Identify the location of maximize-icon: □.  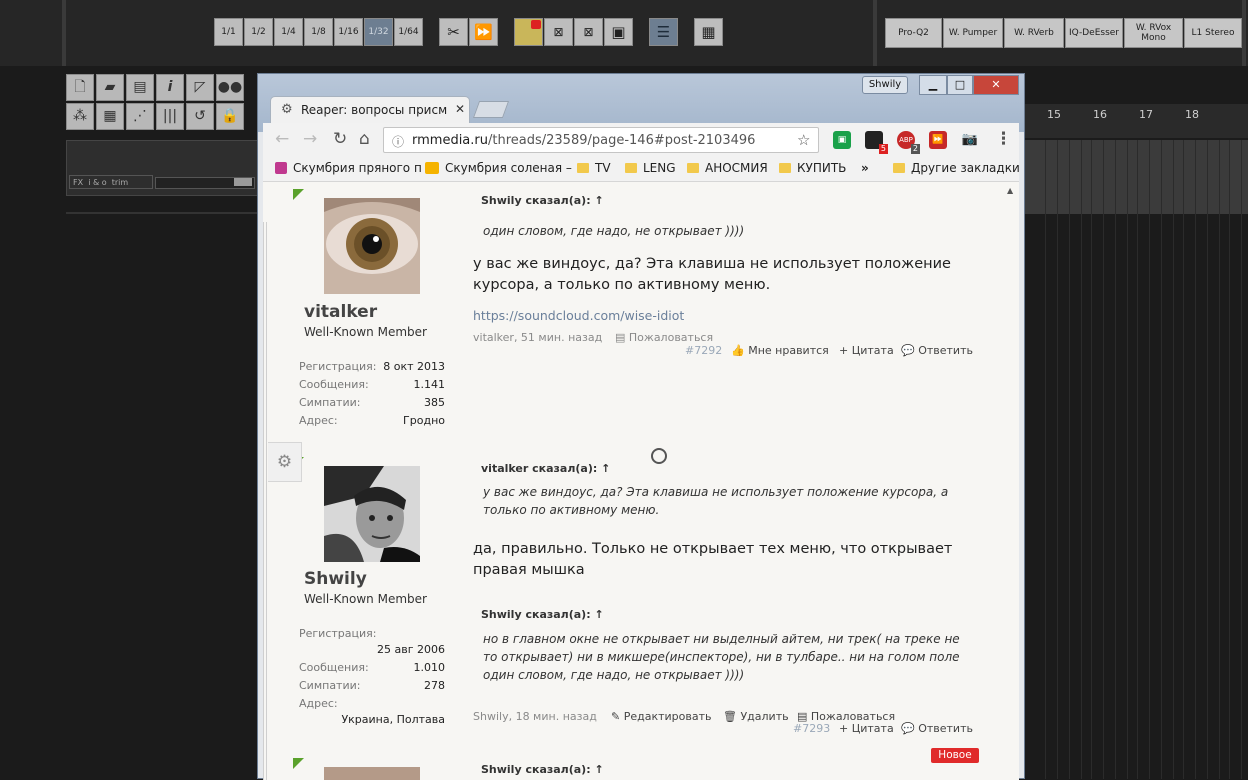
(960, 85).